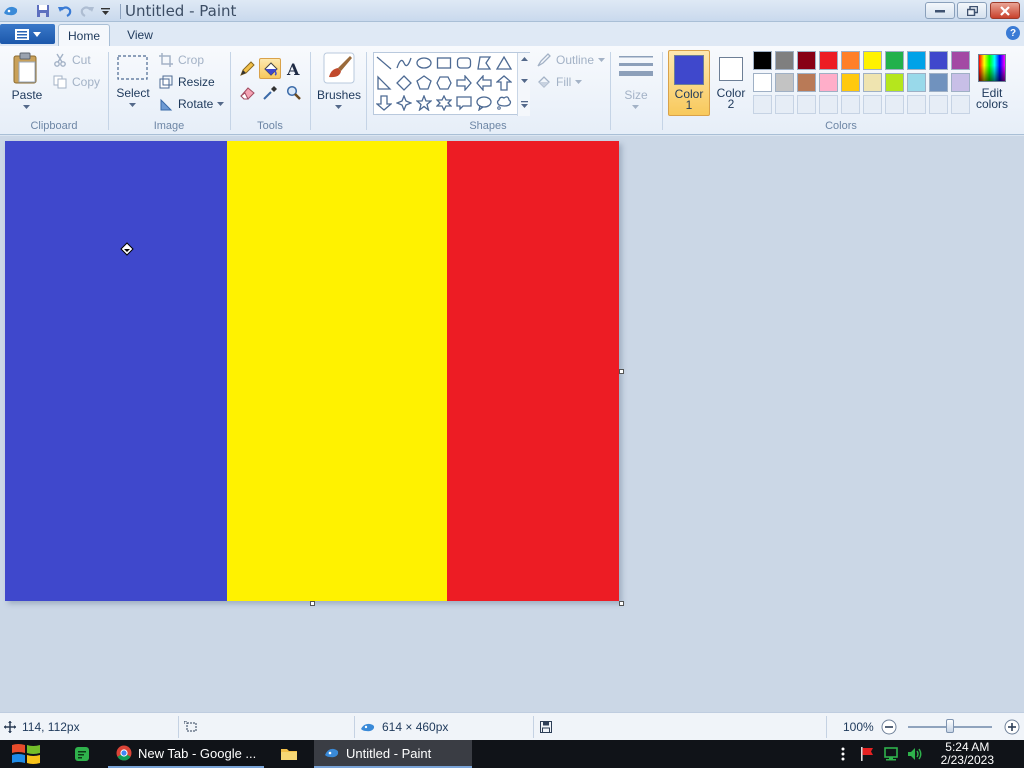 This screenshot has width=1024, height=768. I want to click on help-icon: ?, so click(1013, 33).